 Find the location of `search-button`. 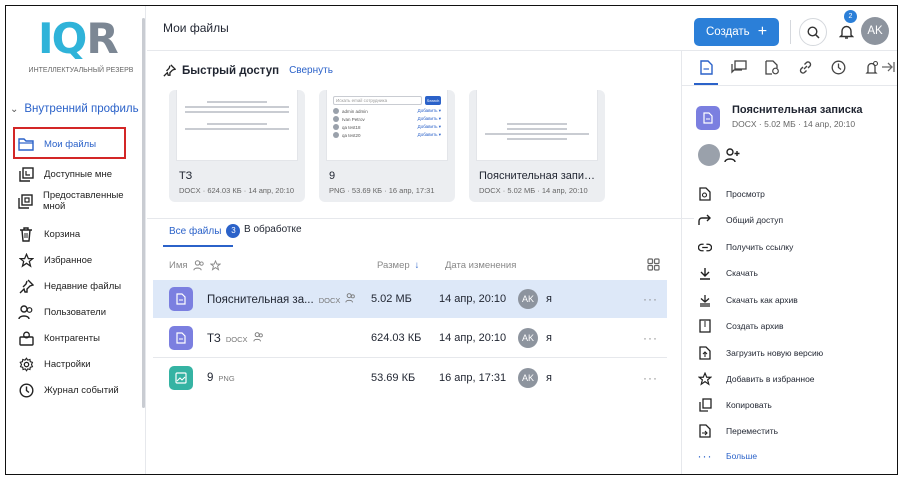

search-button is located at coordinates (813, 32).